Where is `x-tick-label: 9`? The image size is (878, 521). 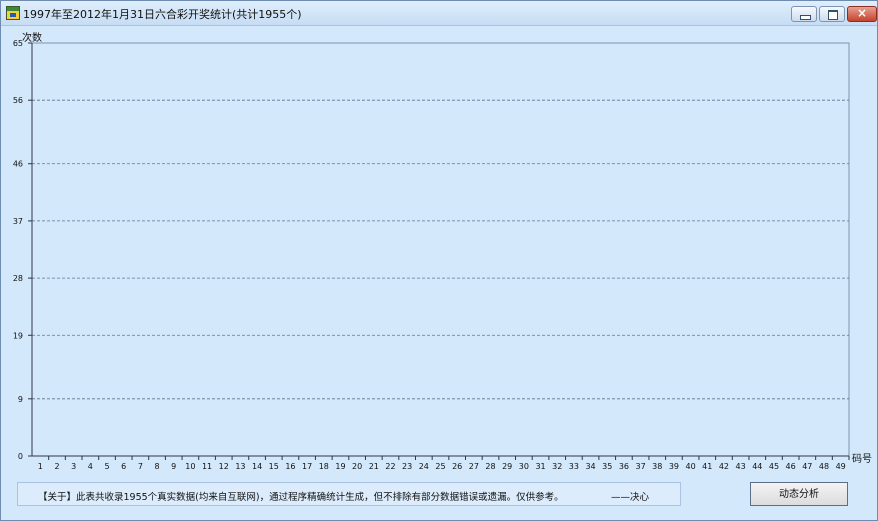
x-tick-label: 9 is located at coordinates (173, 466).